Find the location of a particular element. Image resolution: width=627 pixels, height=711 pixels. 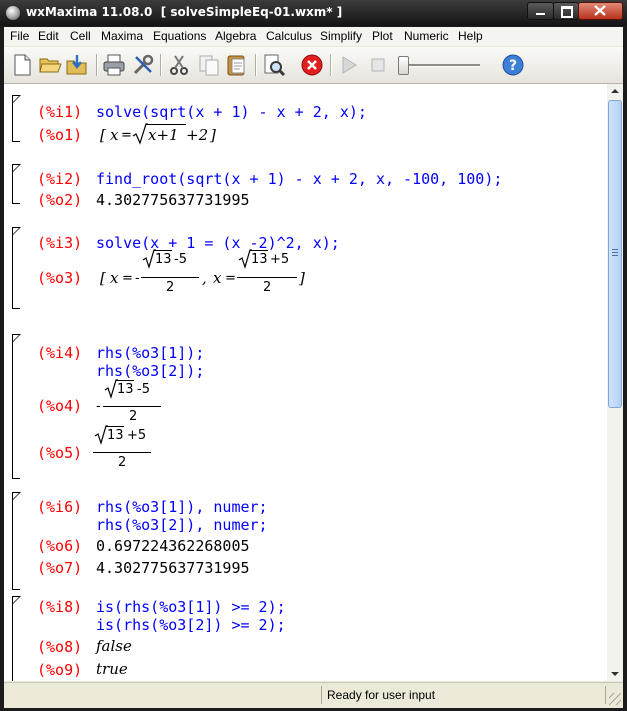

scroll-down-arrow-icon is located at coordinates (615, 674).